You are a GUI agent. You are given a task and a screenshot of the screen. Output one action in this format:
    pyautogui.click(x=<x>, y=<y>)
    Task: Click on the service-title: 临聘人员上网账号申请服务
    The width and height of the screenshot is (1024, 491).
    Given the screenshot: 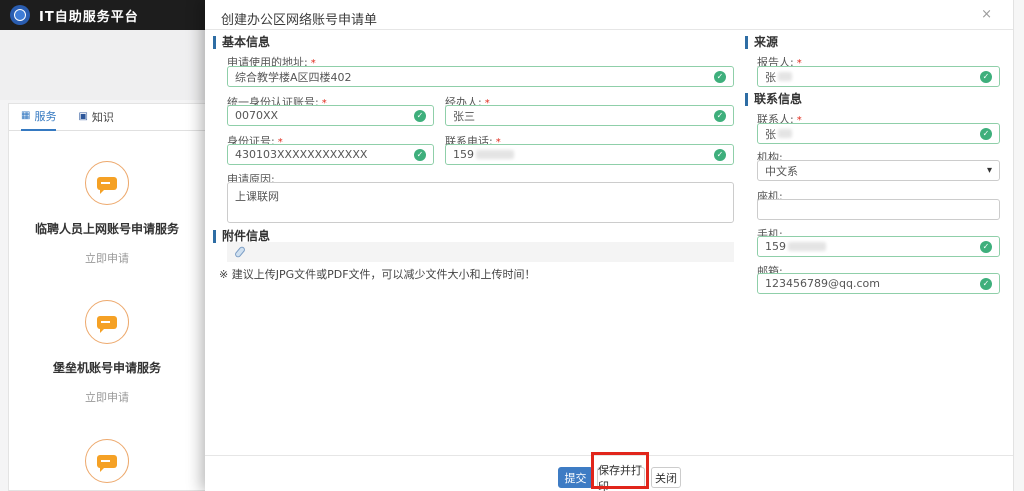 What is the action you would take?
    pyautogui.click(x=106, y=229)
    